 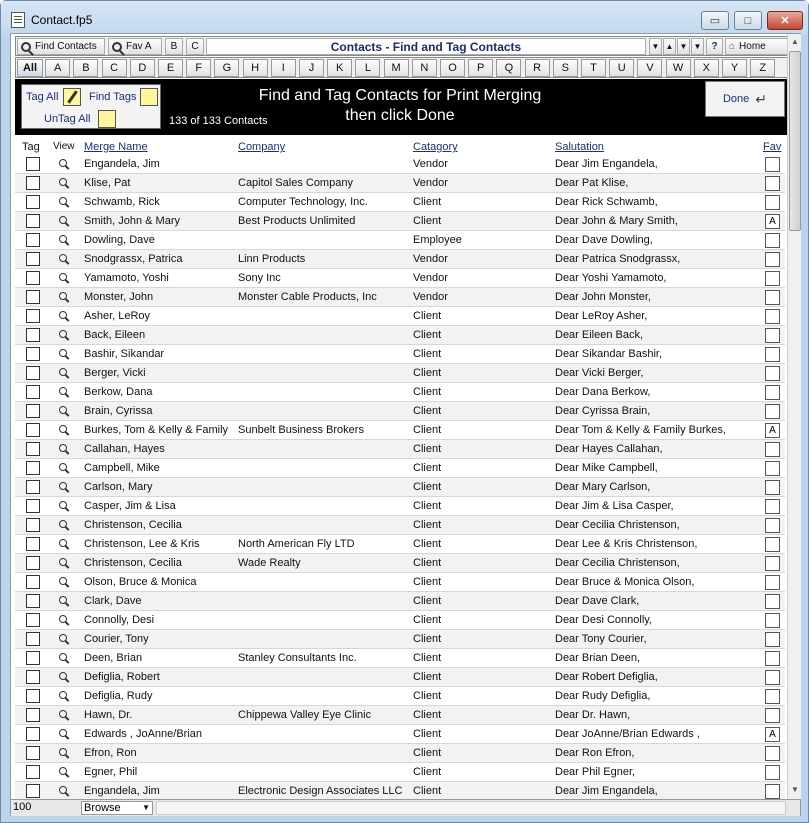 I want to click on table-row: Dowling, Dave Employee Dear Dave Dowling,, so click(x=400, y=240).